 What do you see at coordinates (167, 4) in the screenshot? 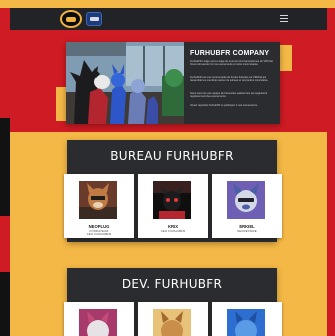
I see `top-frame-strip` at bounding box center [167, 4].